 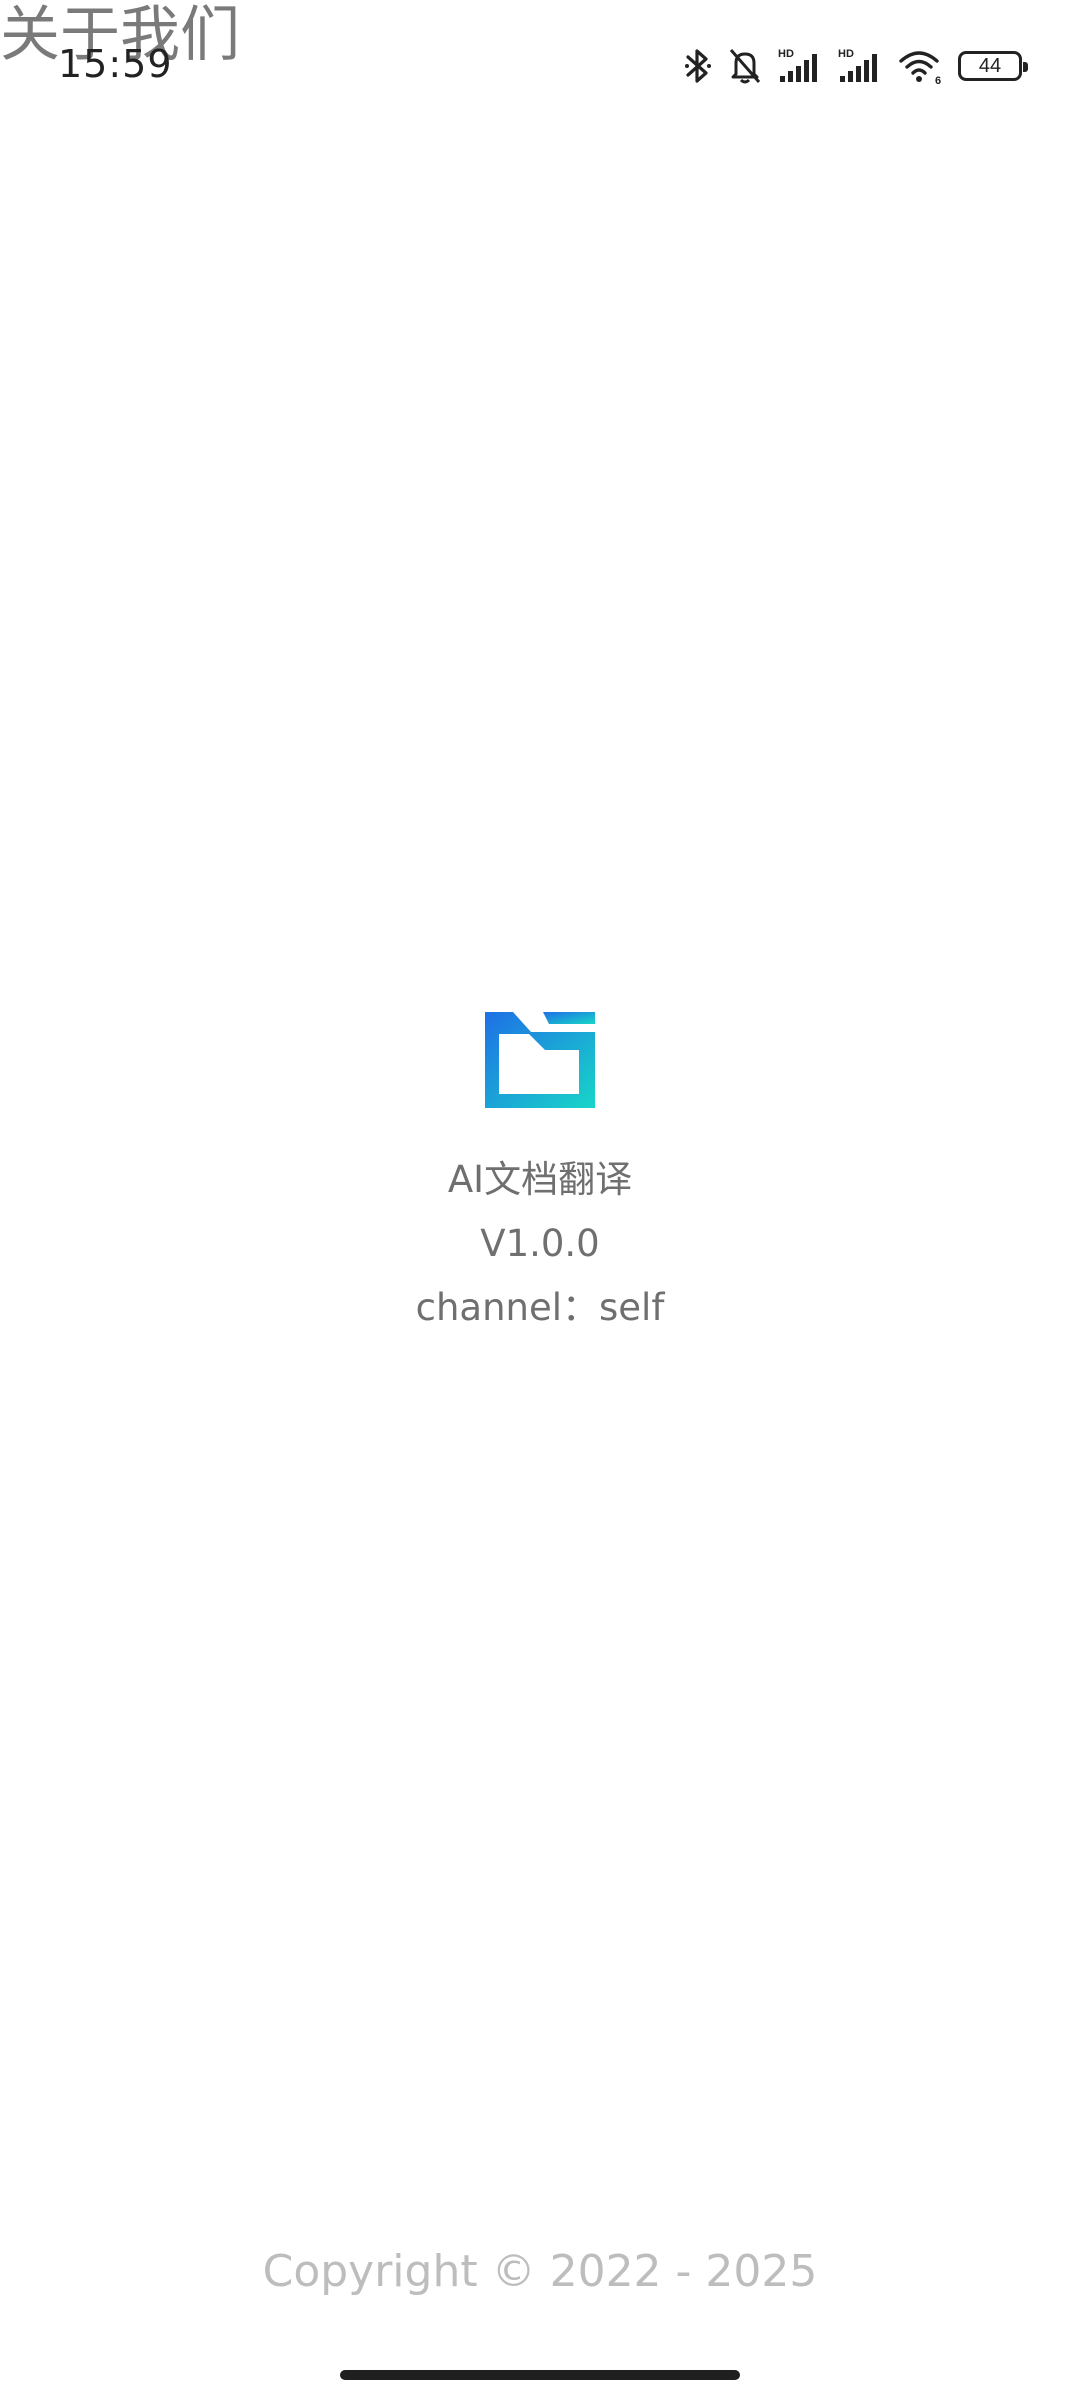 What do you see at coordinates (540, 1307) in the screenshot?
I see `app-channel: channel：self` at bounding box center [540, 1307].